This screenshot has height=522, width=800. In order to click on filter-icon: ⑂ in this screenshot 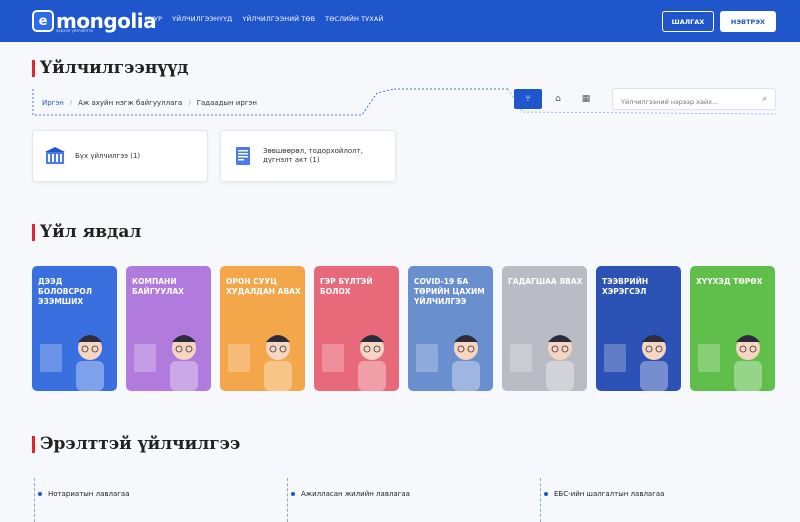, I will do `click(528, 99)`.